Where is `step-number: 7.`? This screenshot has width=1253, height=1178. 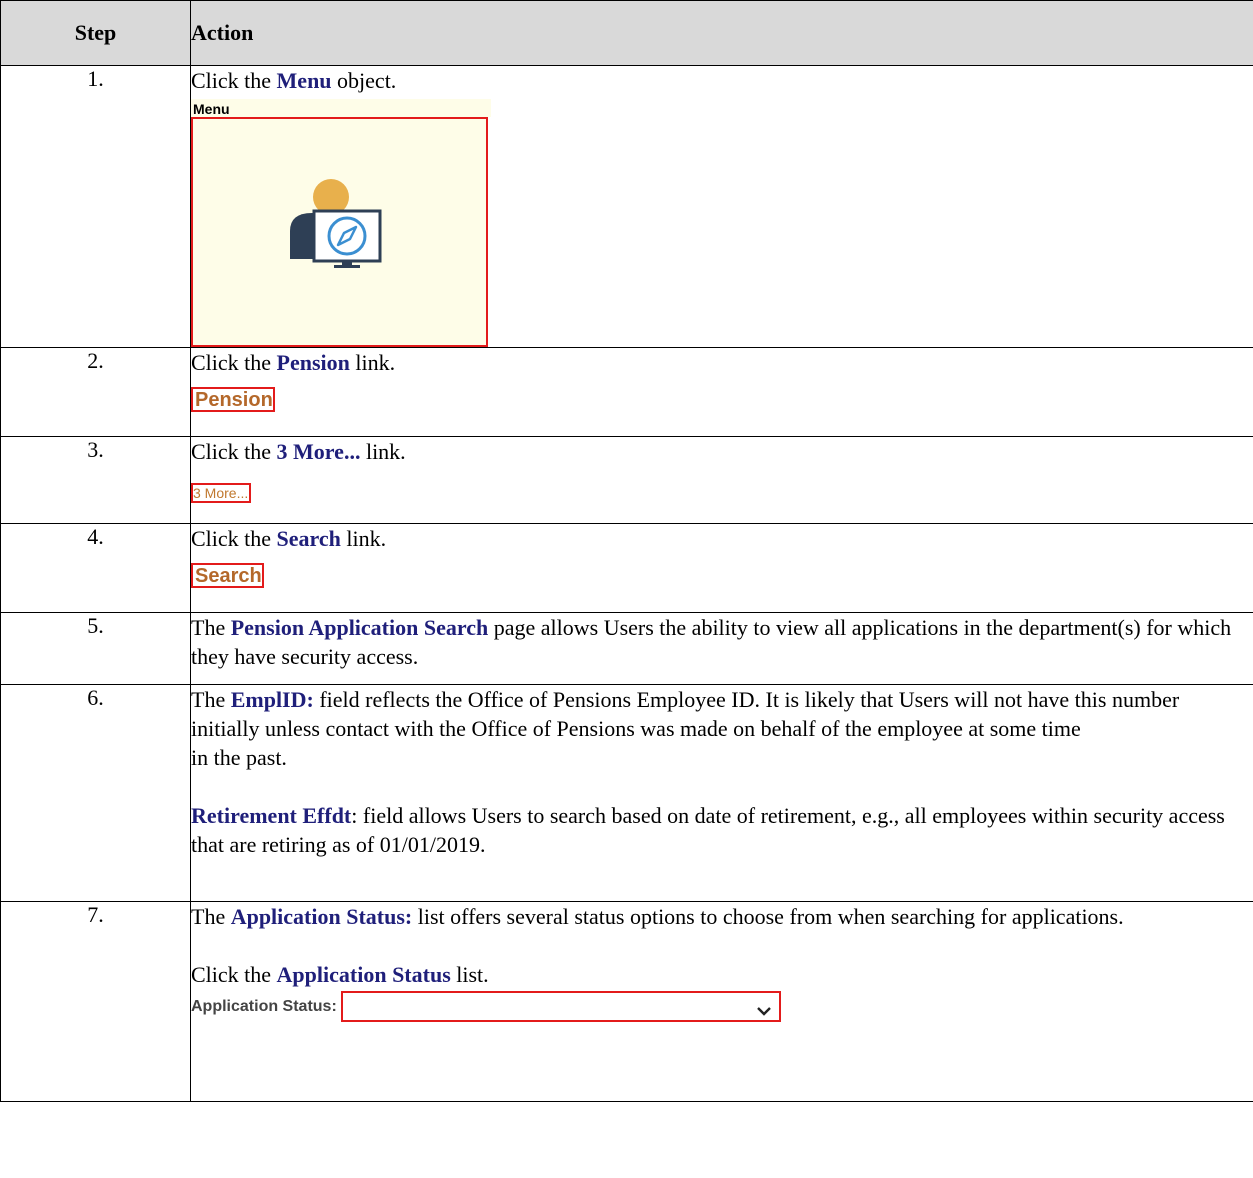 step-number: 7. is located at coordinates (95, 1001).